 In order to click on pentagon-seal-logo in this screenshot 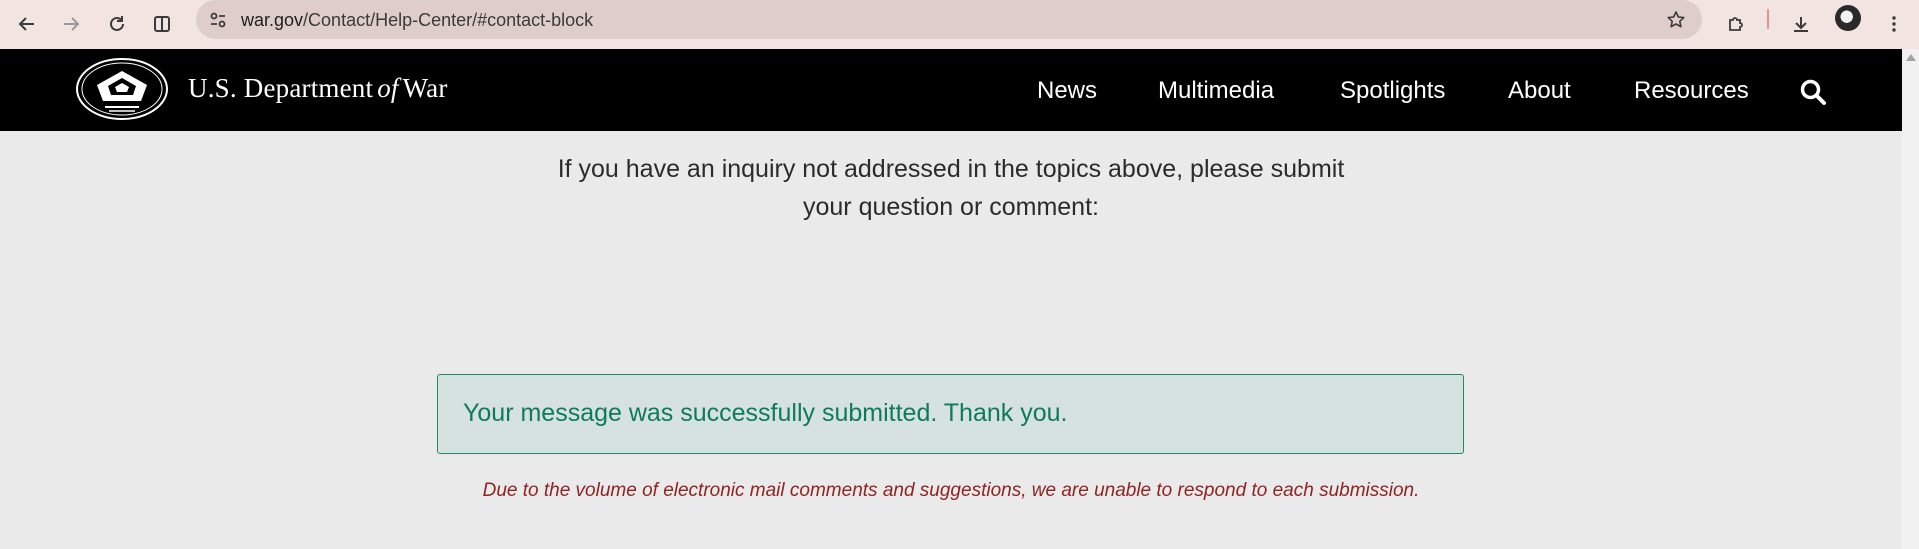, I will do `click(122, 89)`.